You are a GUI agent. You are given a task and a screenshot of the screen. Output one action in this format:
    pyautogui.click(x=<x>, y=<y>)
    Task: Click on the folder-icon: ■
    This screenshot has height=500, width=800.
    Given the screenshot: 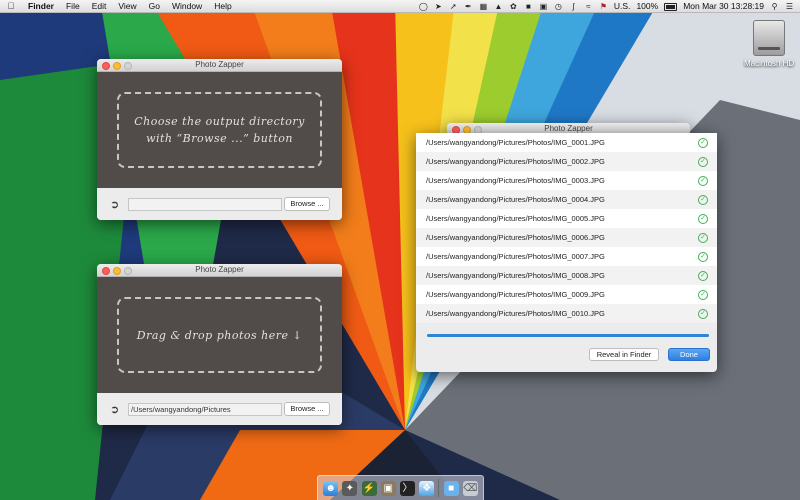 What is the action you would take?
    pyautogui.click(x=451, y=488)
    